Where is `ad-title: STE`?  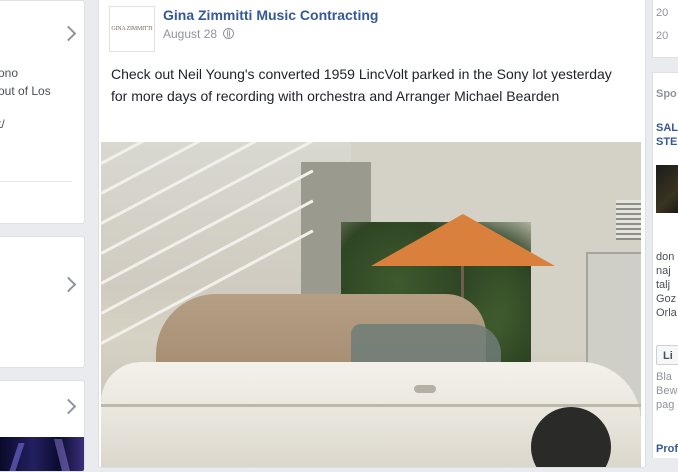 ad-title: STE is located at coordinates (666, 142).